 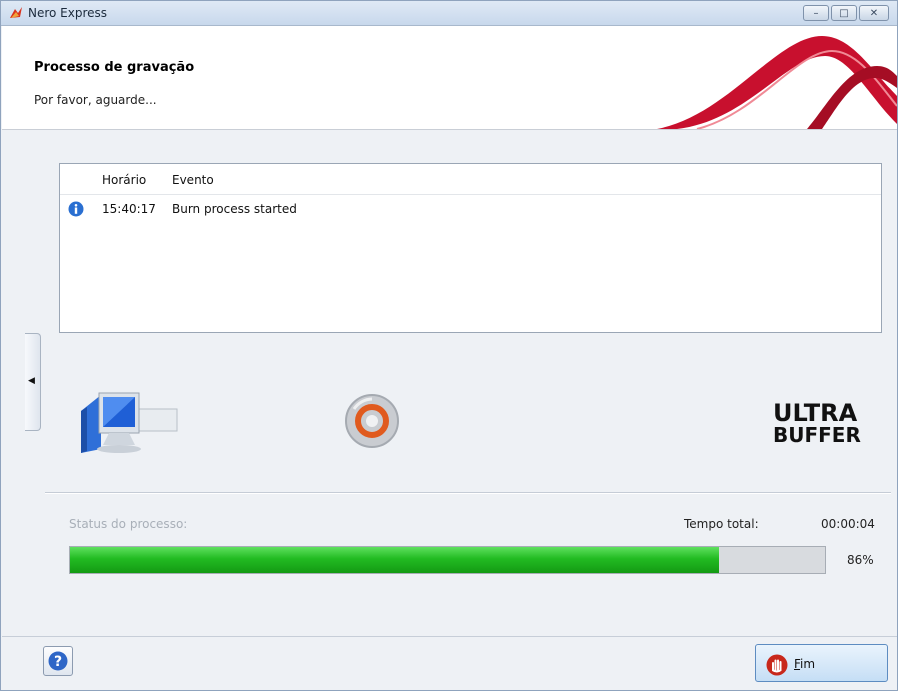 What do you see at coordinates (805, 664) in the screenshot?
I see `end-button-label: Fim` at bounding box center [805, 664].